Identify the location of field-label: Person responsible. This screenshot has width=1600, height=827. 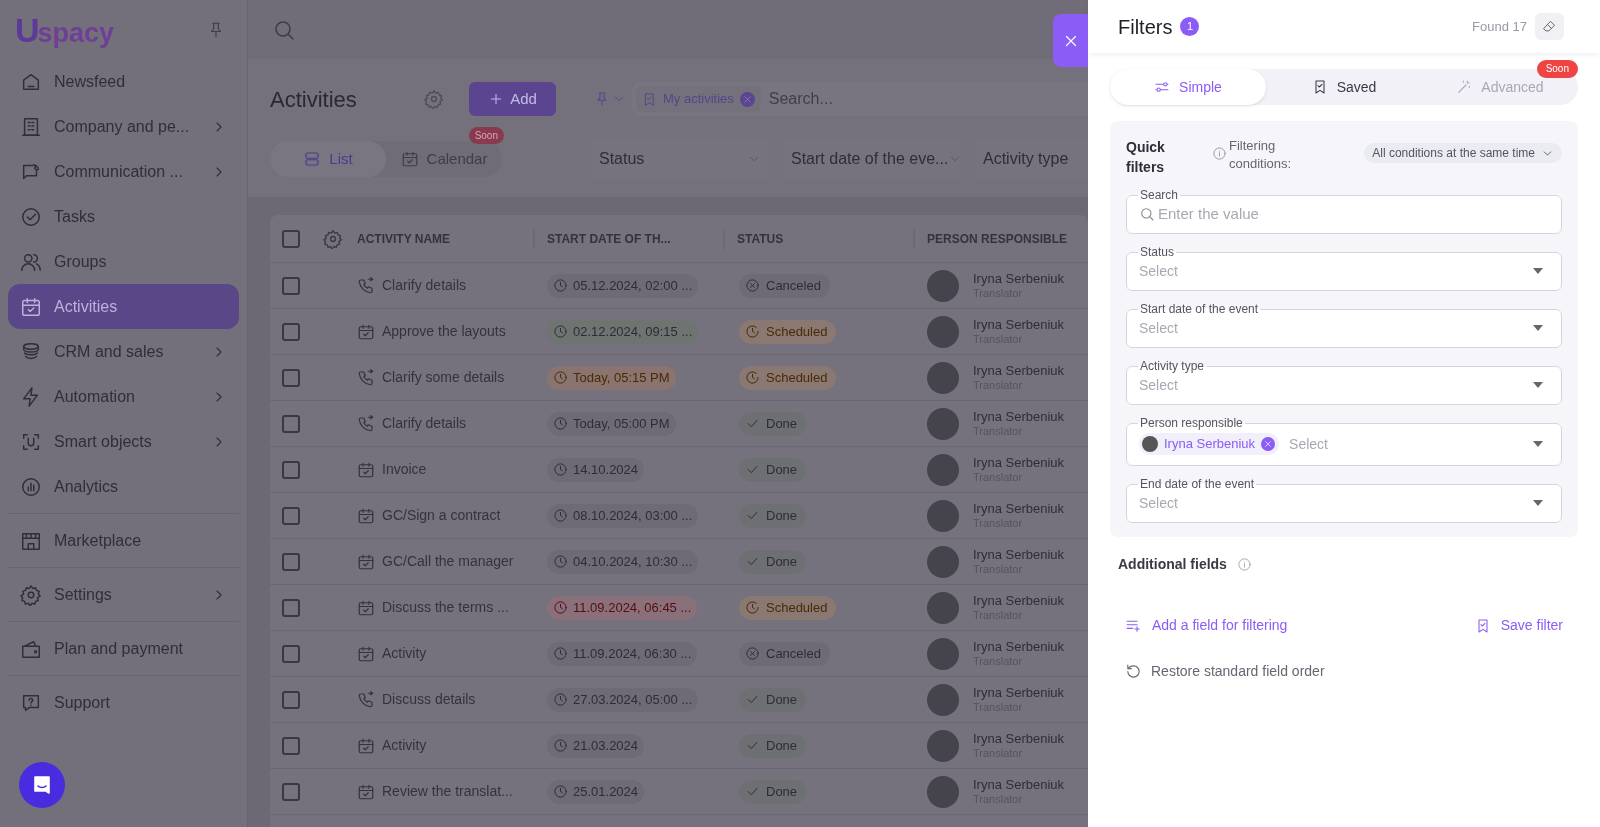
(1191, 423).